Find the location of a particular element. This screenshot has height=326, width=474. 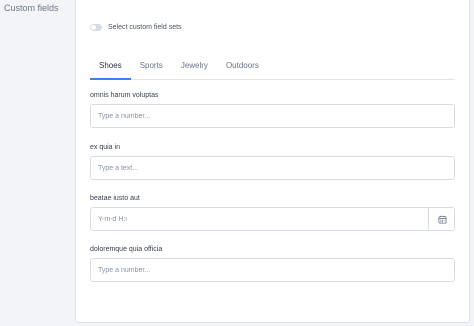

calendar-icon is located at coordinates (442, 219).